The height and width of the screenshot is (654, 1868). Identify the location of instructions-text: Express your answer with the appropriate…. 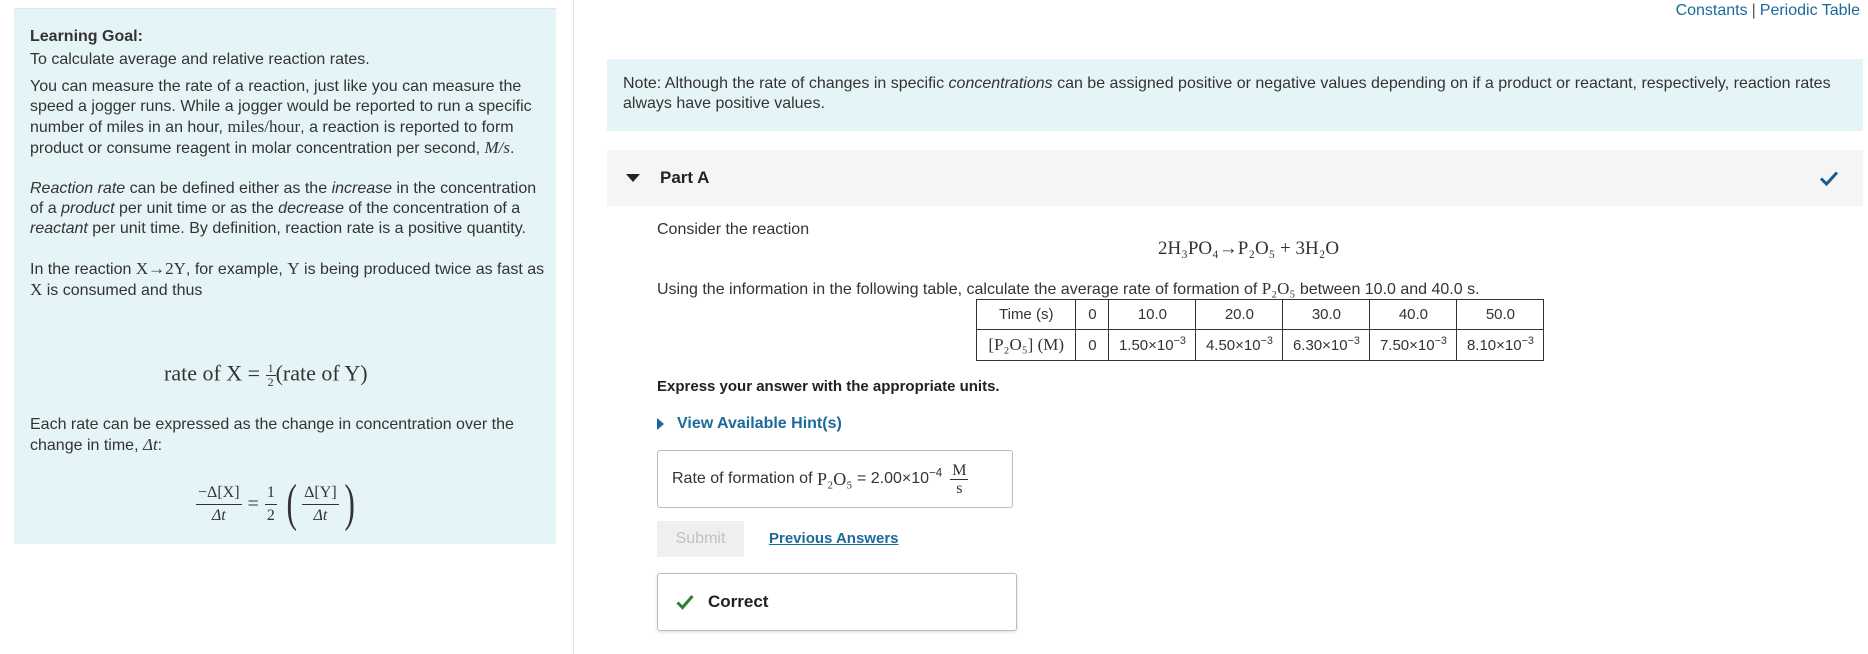
(828, 386).